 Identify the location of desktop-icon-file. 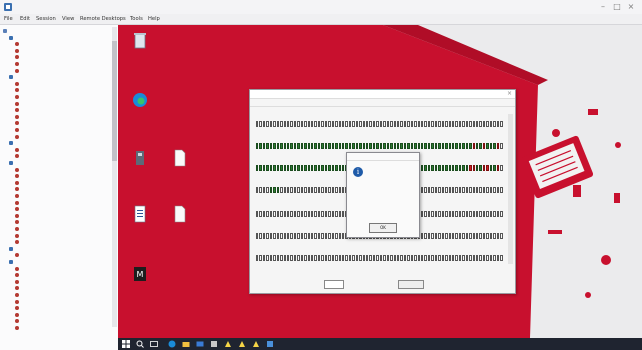
(180, 216).